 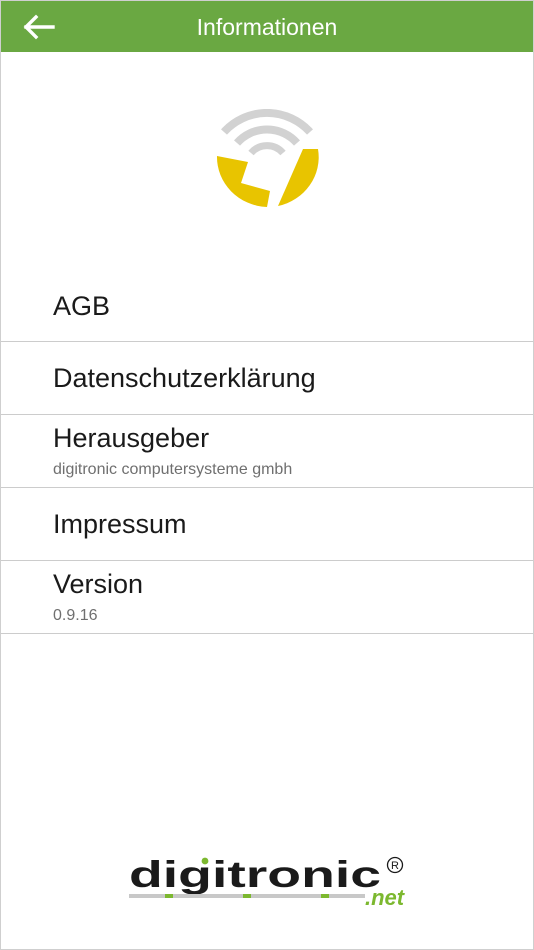 What do you see at coordinates (267, 597) in the screenshot?
I see `list-item-version: Version 0.9.16` at bounding box center [267, 597].